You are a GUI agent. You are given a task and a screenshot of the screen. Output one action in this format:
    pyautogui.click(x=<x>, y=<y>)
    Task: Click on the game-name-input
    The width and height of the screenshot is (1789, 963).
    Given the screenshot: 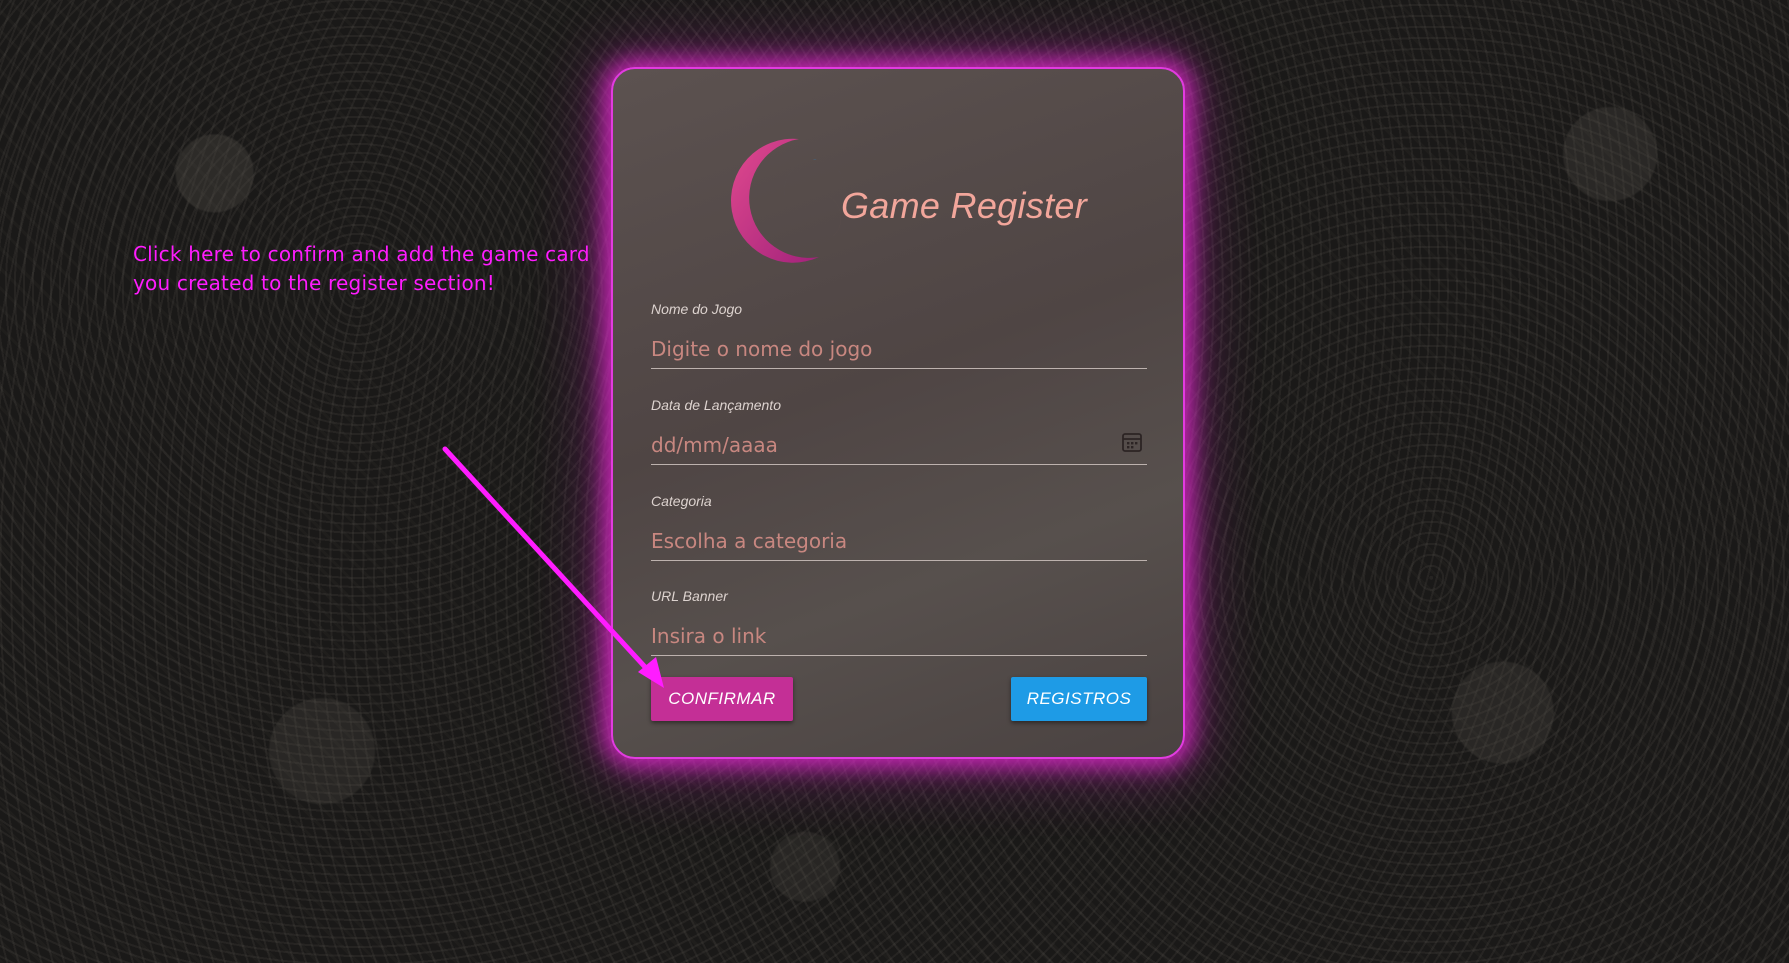 What is the action you would take?
    pyautogui.click(x=899, y=349)
    